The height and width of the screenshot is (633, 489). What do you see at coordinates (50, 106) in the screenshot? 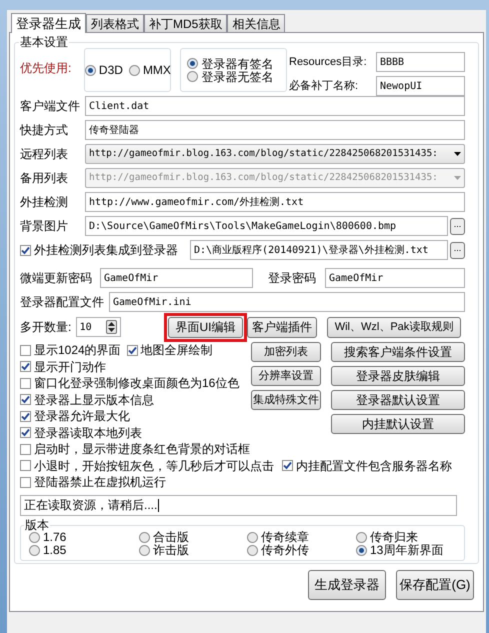
I see `field-label: 客户端文件` at bounding box center [50, 106].